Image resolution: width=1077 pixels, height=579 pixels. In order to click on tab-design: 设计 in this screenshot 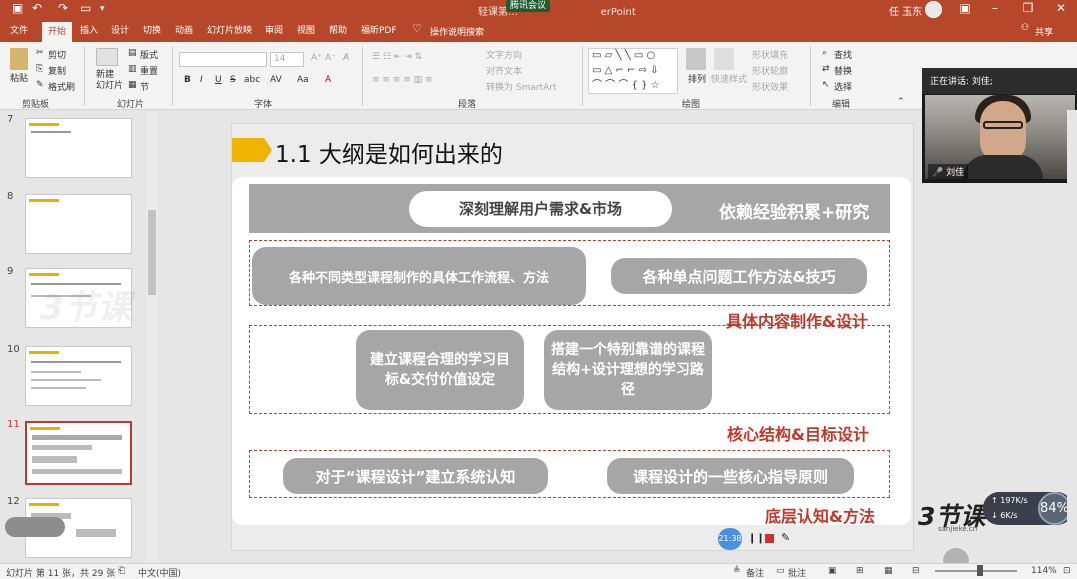, I will do `click(120, 29)`.